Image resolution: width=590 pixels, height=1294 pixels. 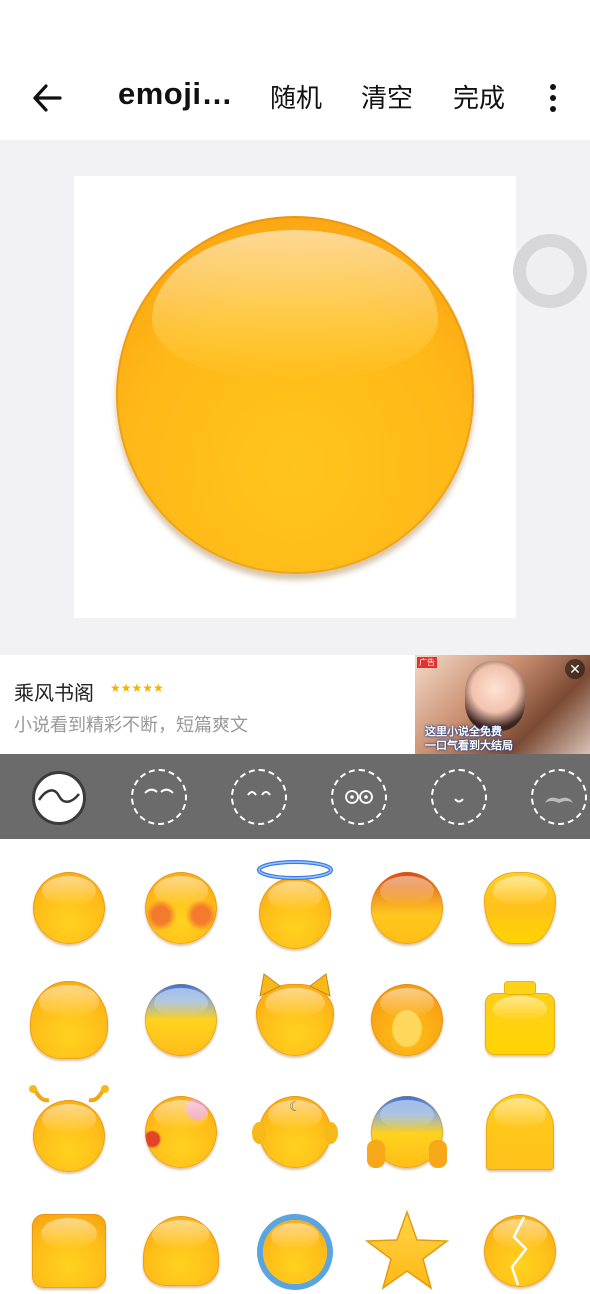 I want to click on face-option-cracked, so click(x=520, y=1244).